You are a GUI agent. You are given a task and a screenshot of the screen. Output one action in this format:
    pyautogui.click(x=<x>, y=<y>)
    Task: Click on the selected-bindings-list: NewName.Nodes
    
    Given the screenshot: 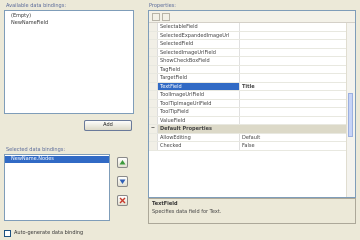 What is the action you would take?
    pyautogui.click(x=57, y=187)
    